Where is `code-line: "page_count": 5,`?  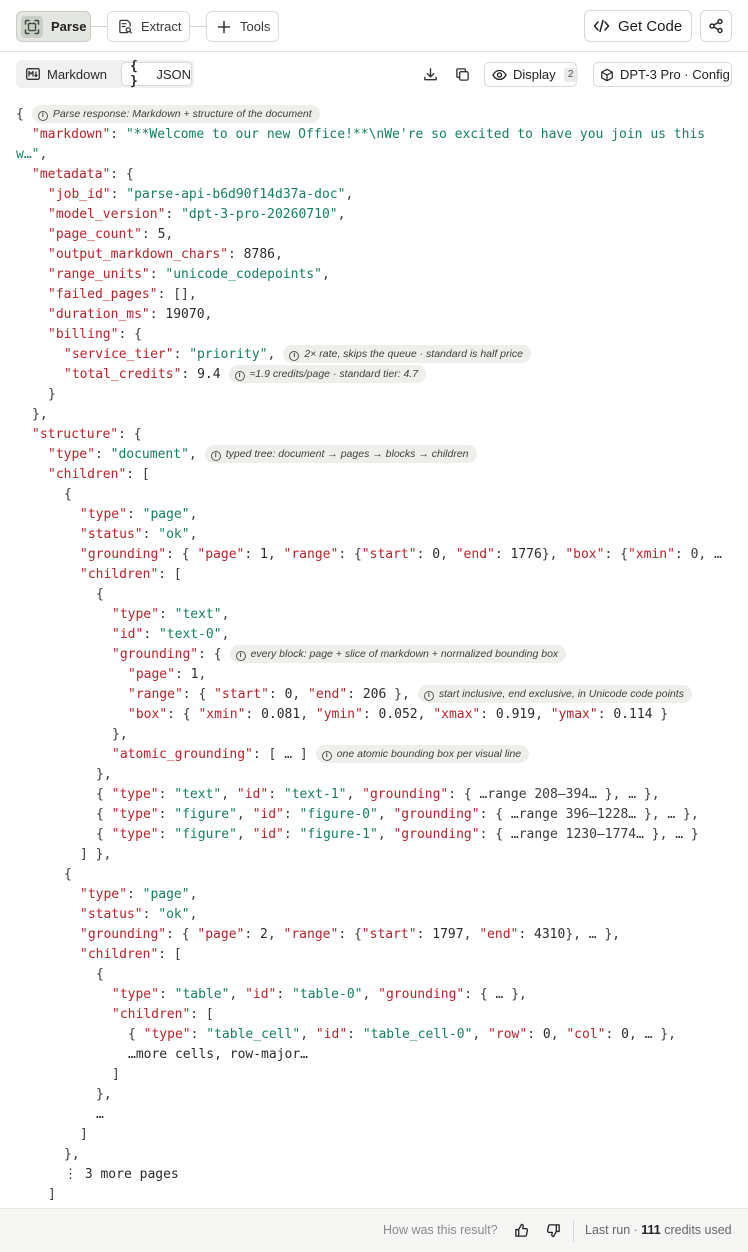 code-line: "page_count": 5, is located at coordinates (94, 235).